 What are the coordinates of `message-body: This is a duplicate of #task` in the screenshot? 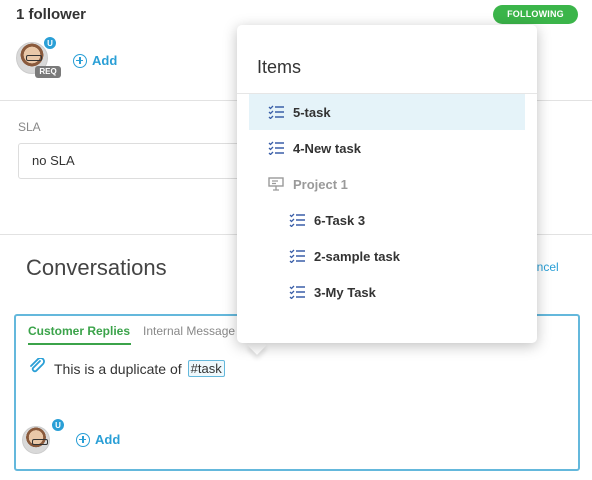 It's located at (139, 368).